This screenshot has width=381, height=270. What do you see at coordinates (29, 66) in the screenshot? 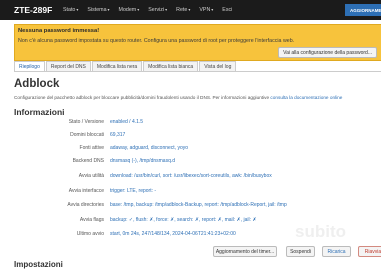
I see `tab-riepilogo: Riepilogo` at bounding box center [29, 66].